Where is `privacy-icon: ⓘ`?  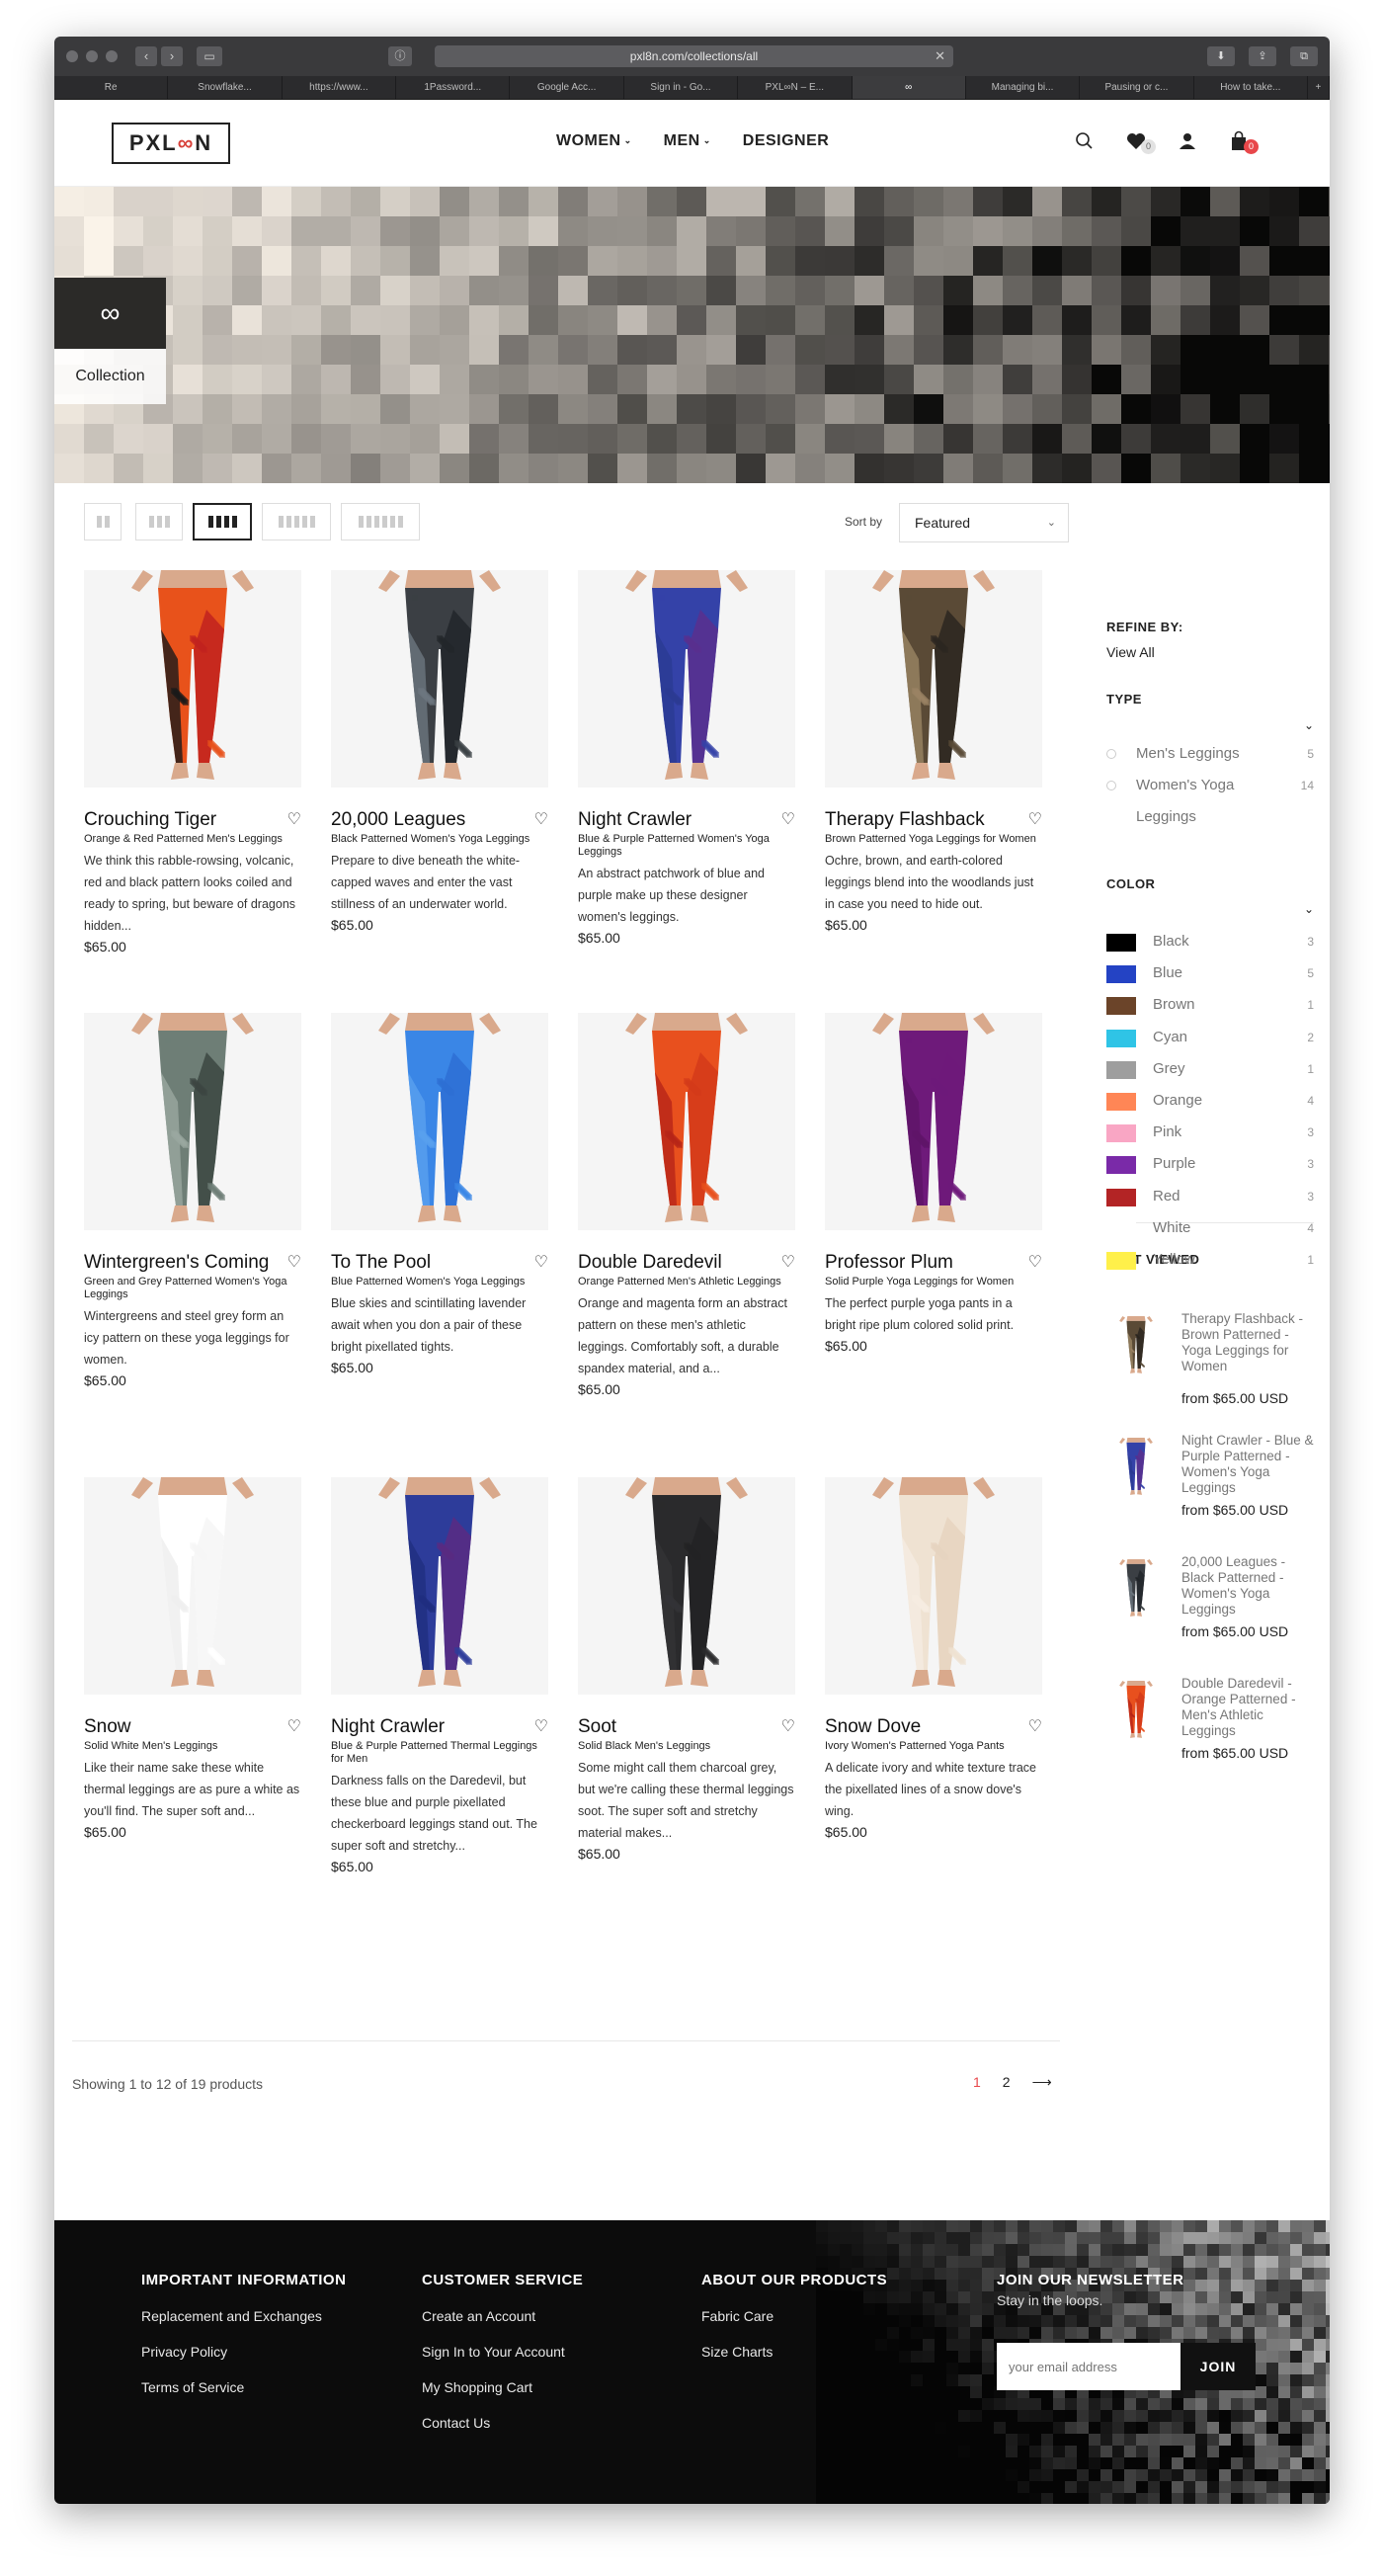 privacy-icon: ⓘ is located at coordinates (400, 56).